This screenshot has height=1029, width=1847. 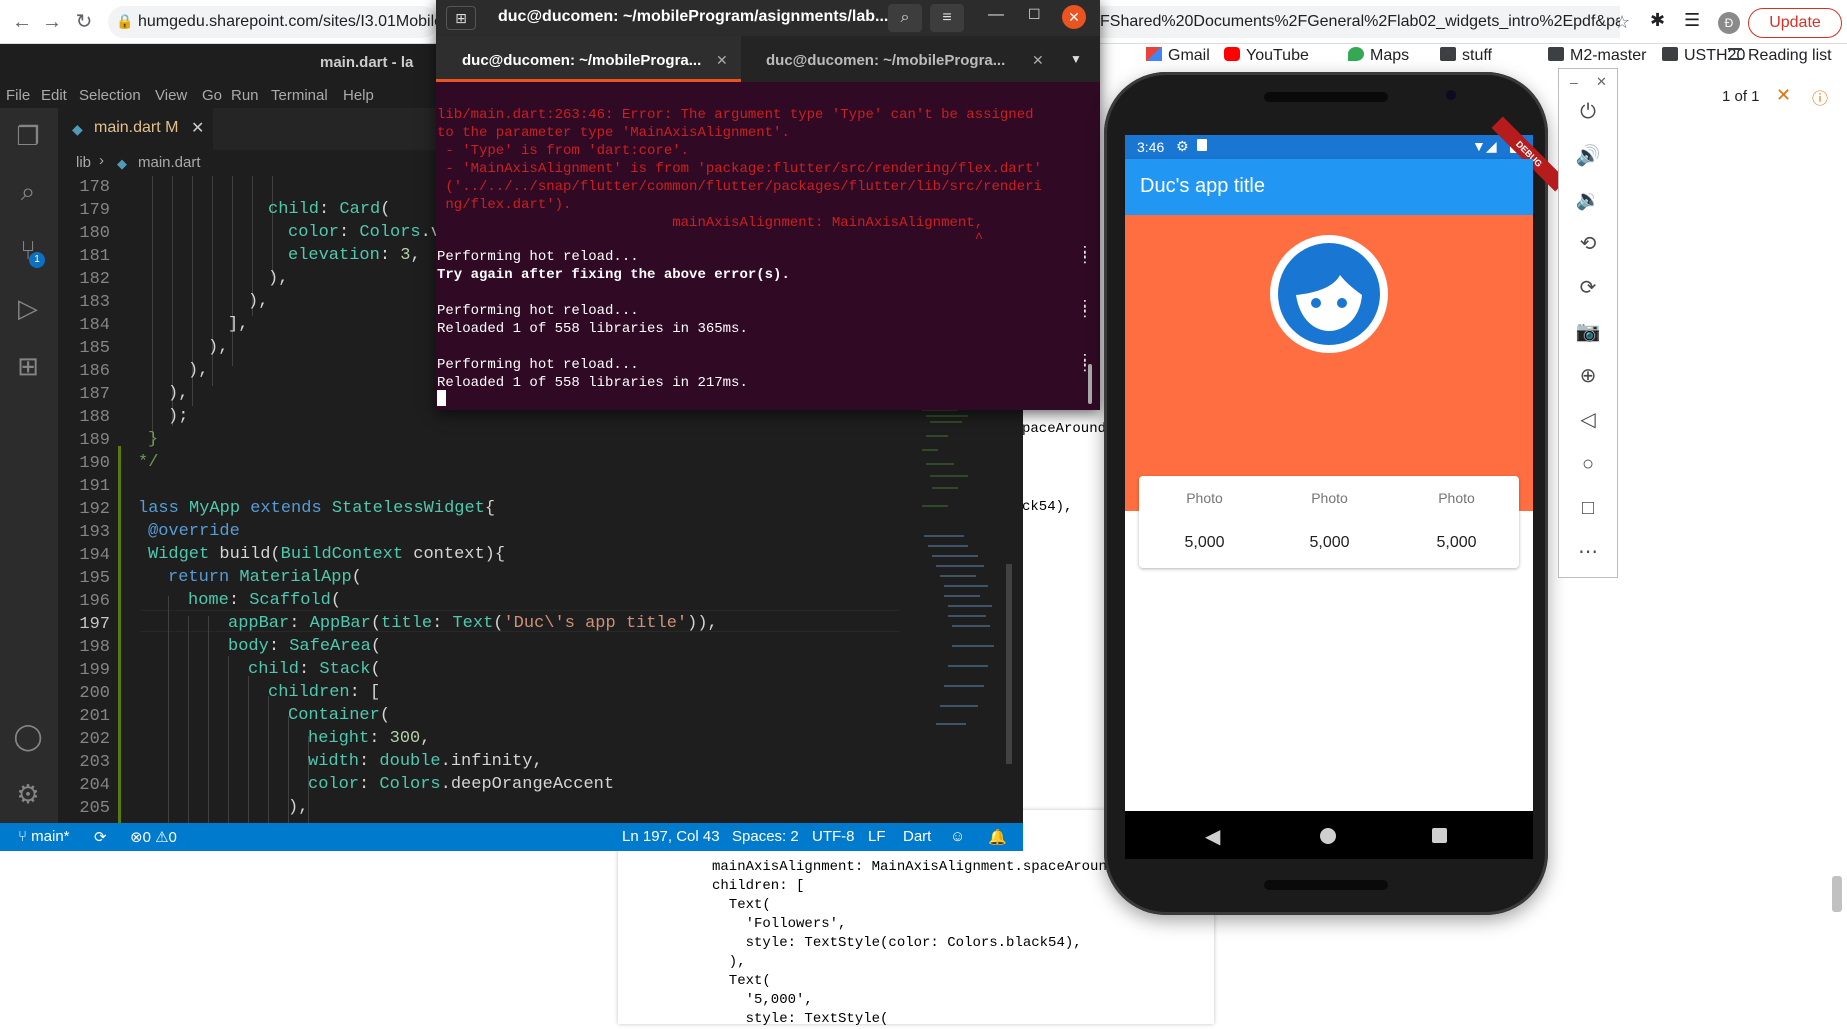 I want to click on extensions-icon: ⊞, so click(x=28, y=366).